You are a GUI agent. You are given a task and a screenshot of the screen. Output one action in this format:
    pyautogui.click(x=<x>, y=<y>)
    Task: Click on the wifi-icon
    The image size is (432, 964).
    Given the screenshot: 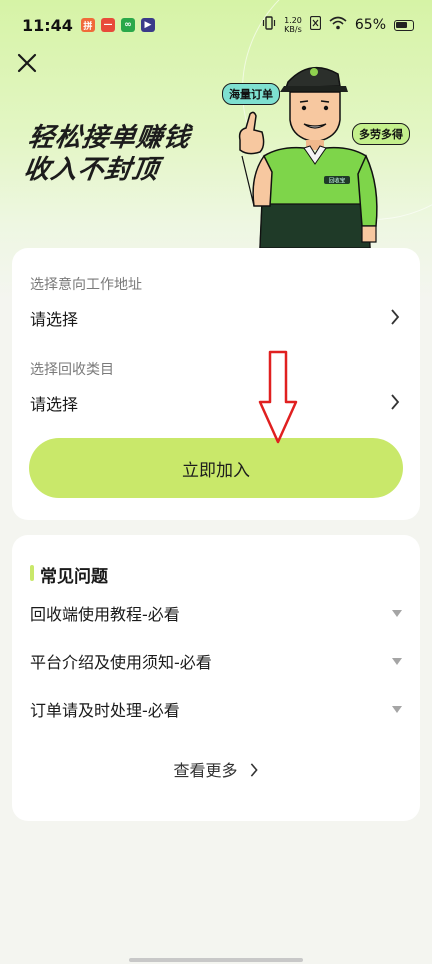 What is the action you would take?
    pyautogui.click(x=338, y=25)
    